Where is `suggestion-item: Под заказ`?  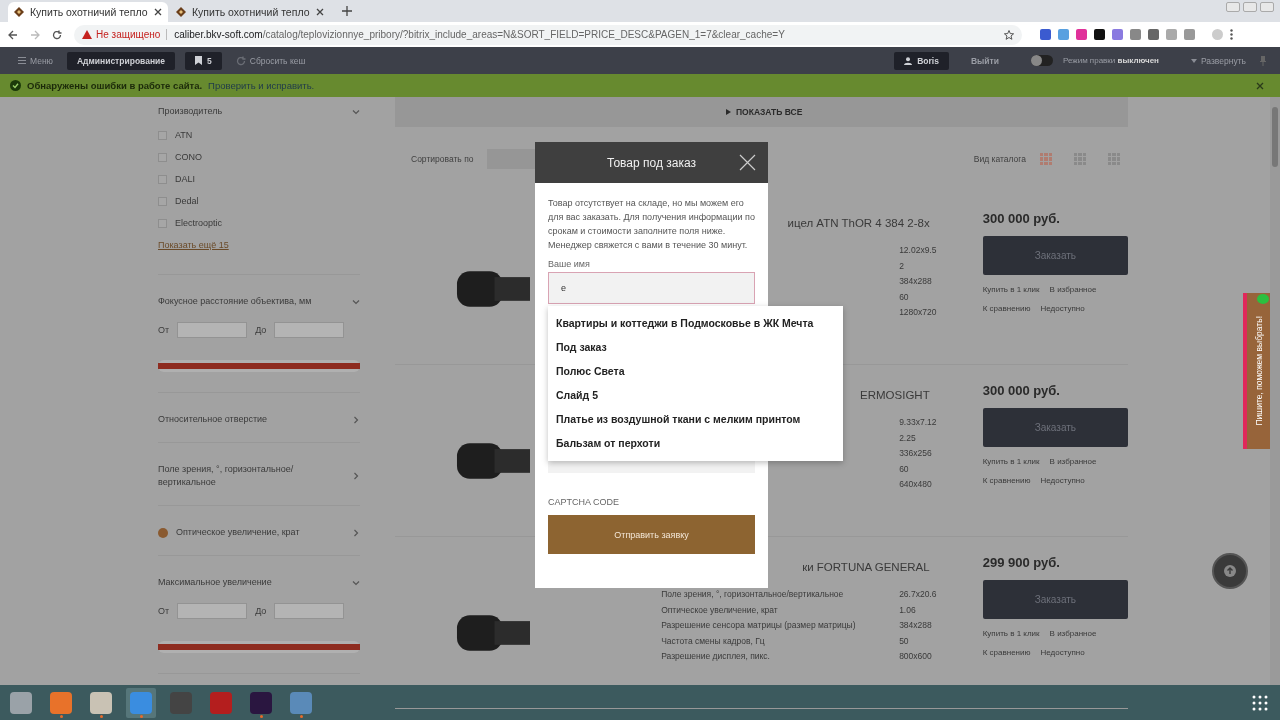 suggestion-item: Под заказ is located at coordinates (695, 347).